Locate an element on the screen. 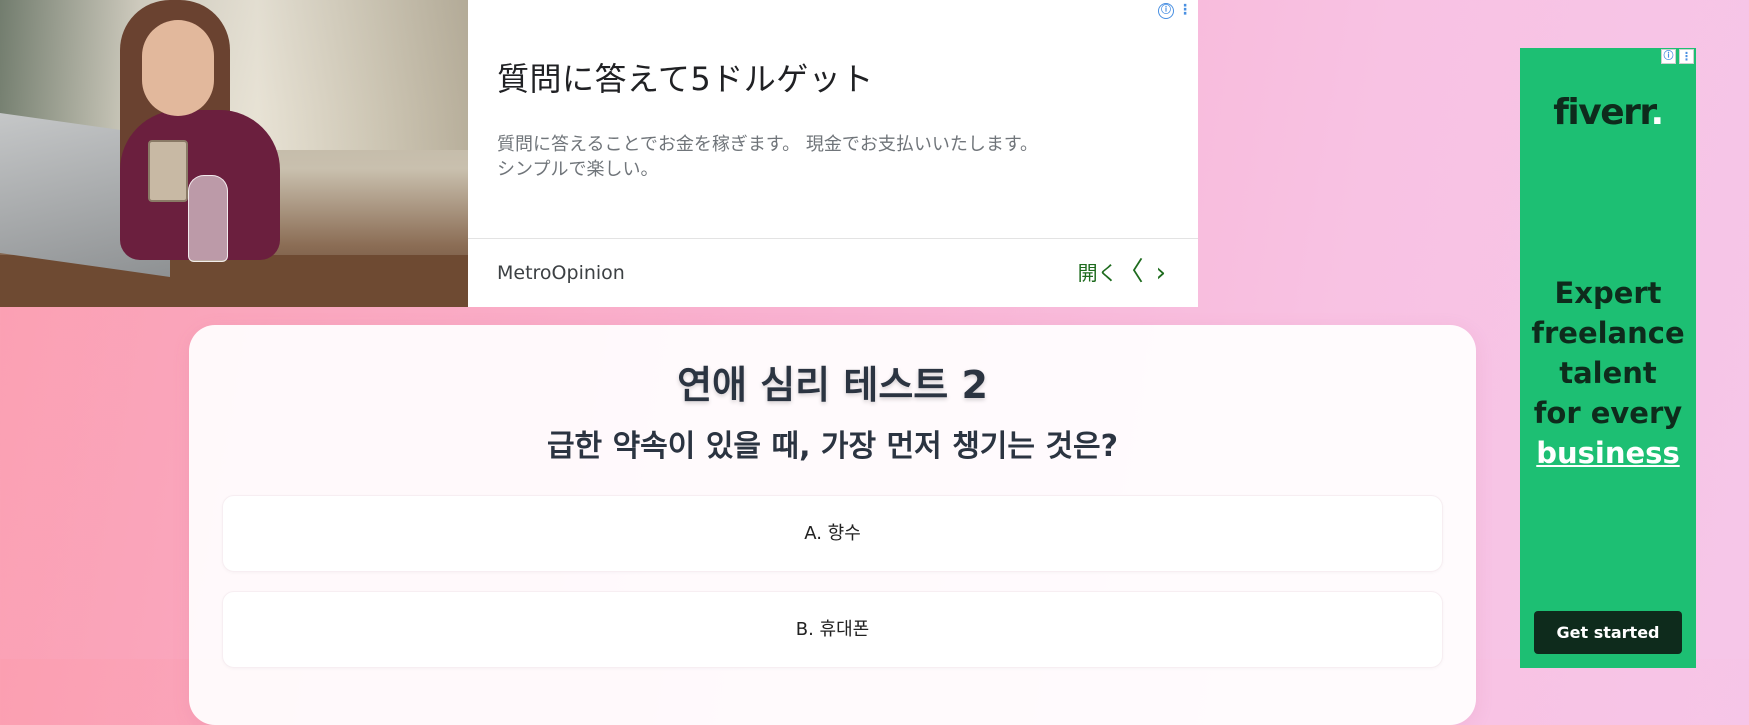 The image size is (1749, 725). tagline-highlight: business is located at coordinates (1608, 453).